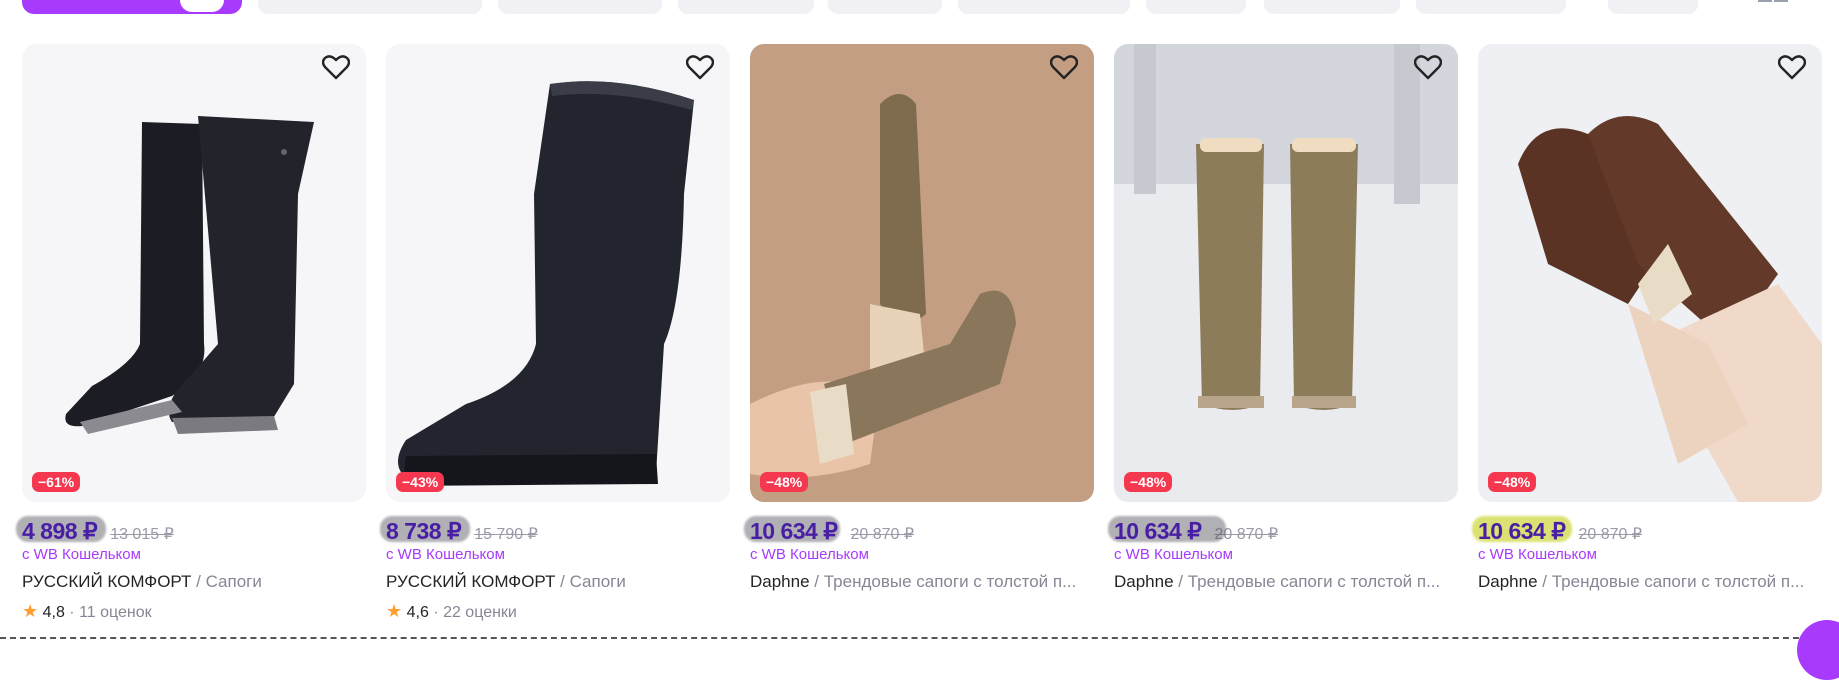 The image size is (1839, 680). Describe the element at coordinates (202, 6) in the screenshot. I see `filter-toggle` at that location.